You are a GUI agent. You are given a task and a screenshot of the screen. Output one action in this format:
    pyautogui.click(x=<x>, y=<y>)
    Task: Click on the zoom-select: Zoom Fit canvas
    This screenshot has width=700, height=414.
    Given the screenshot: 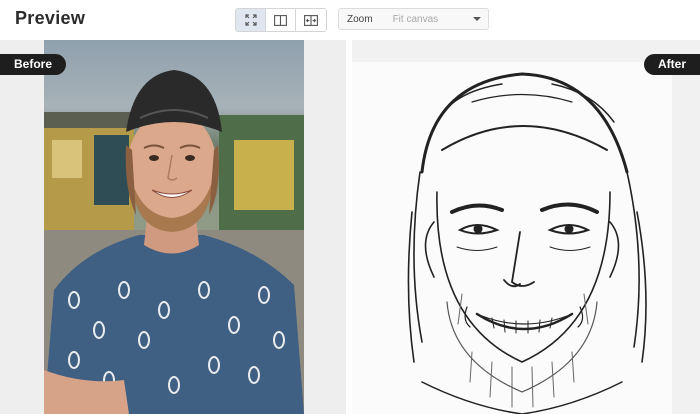 What is the action you would take?
    pyautogui.click(x=413, y=19)
    